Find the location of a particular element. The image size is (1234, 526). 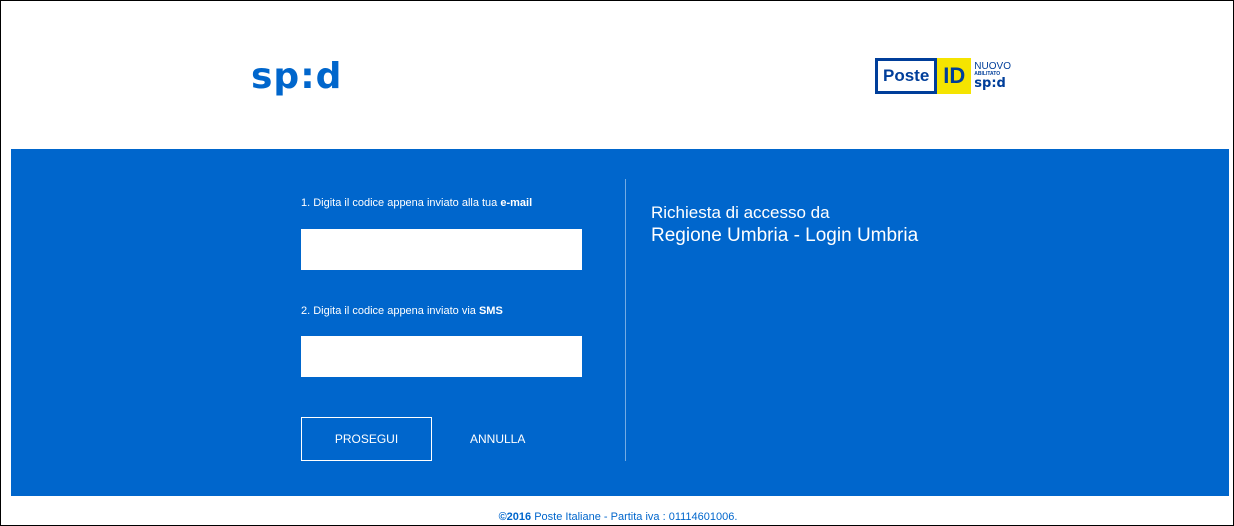

poste-id-mark: ID is located at coordinates (954, 76).